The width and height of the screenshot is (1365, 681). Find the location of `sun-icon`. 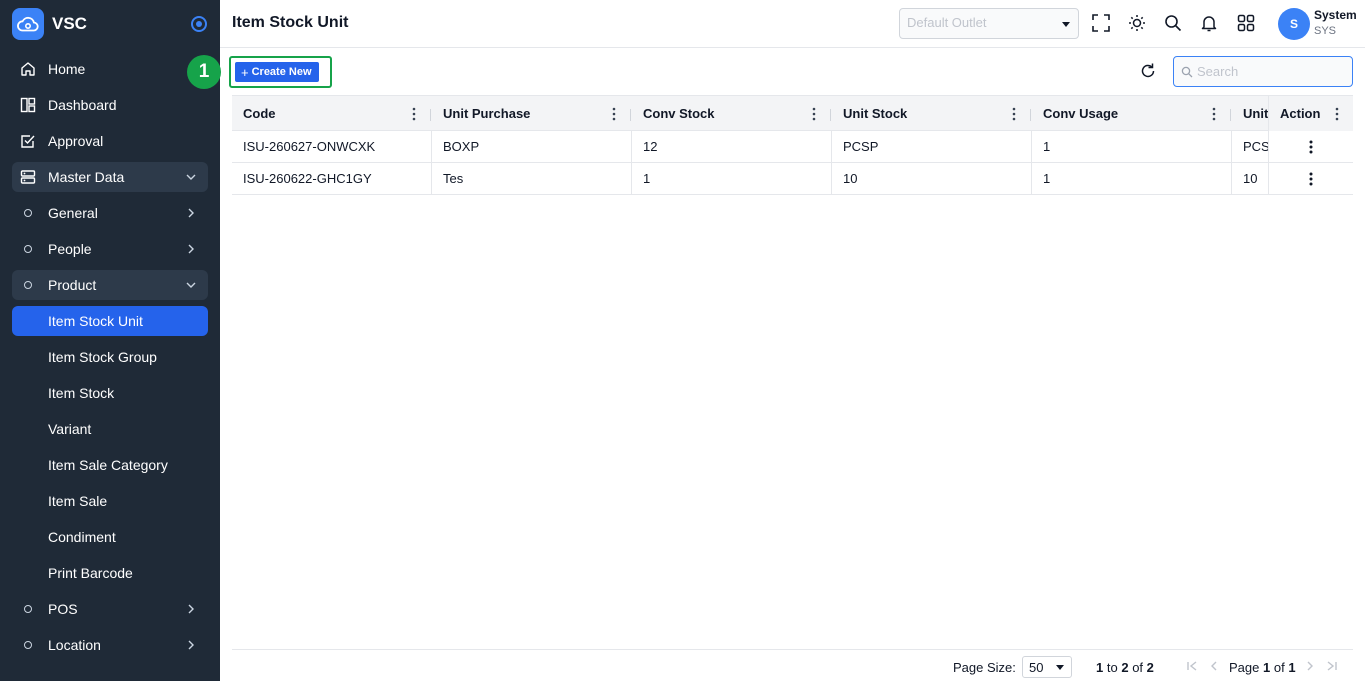

sun-icon is located at coordinates (1137, 23).